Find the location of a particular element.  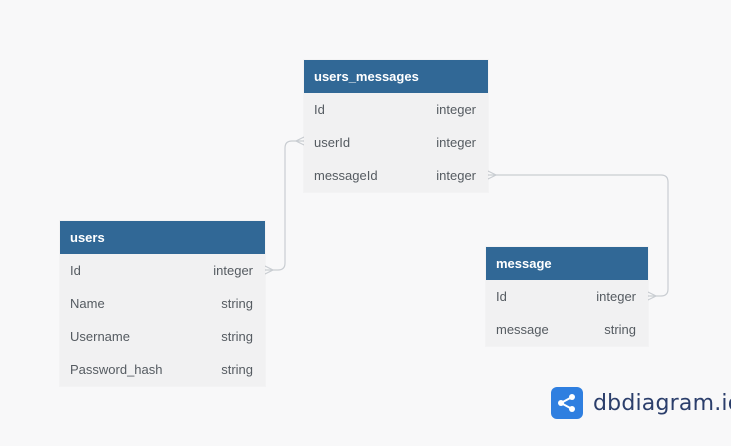

table-header: users_messages is located at coordinates (396, 76).